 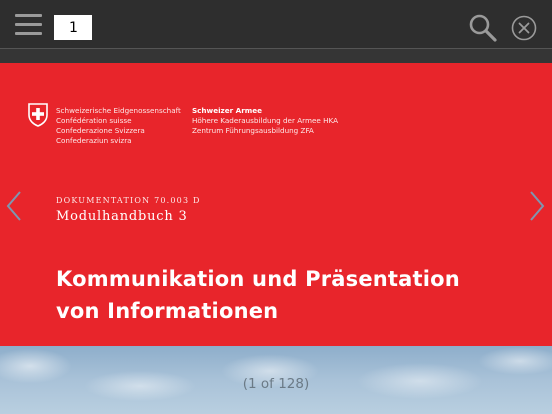 What do you see at coordinates (128, 200) in the screenshot?
I see `documentation-label: DOKUMENTATION 70.003 D` at bounding box center [128, 200].